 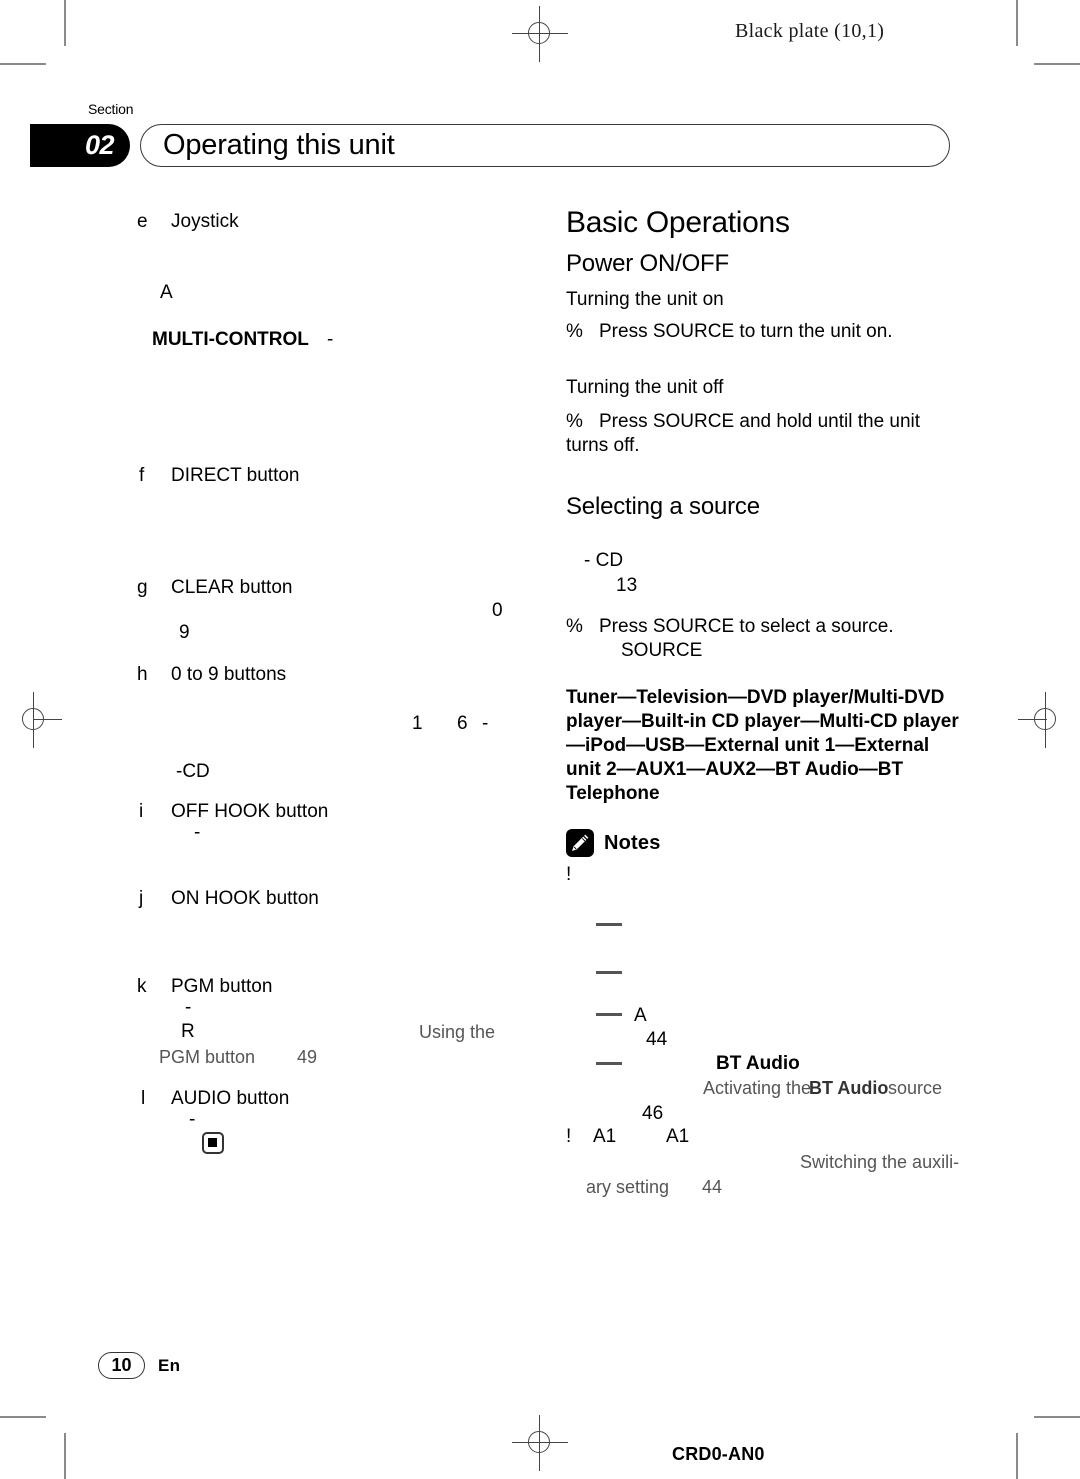 I want to click on list-item-label-clear-button: CLEAR button, so click(x=232, y=587).